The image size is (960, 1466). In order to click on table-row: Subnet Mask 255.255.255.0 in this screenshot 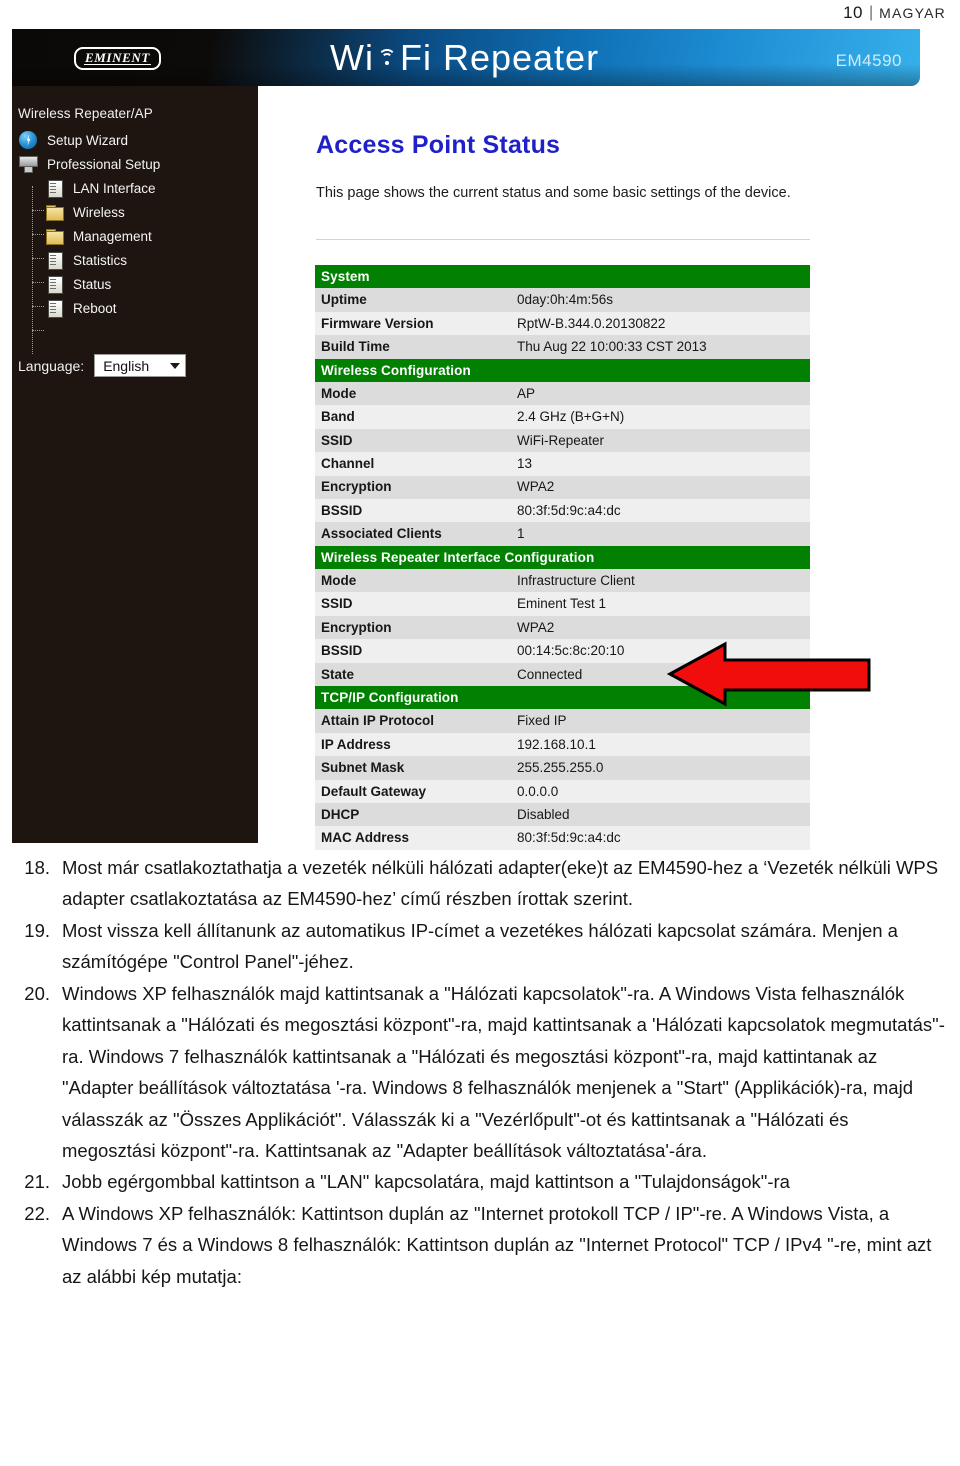, I will do `click(562, 768)`.